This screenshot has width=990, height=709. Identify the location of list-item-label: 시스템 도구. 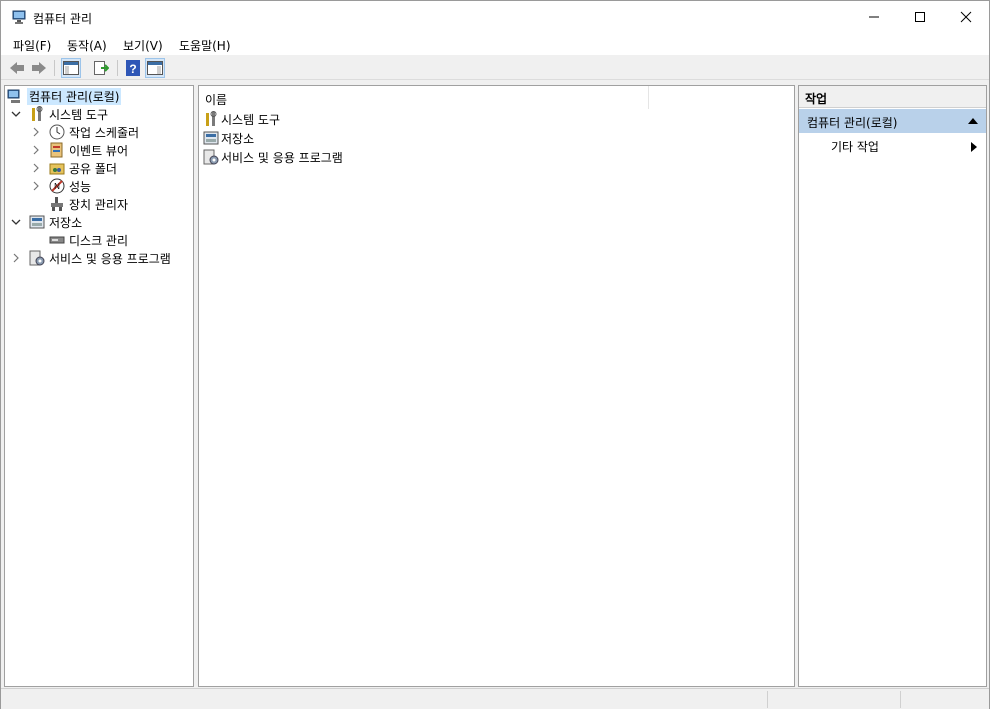
(251, 119).